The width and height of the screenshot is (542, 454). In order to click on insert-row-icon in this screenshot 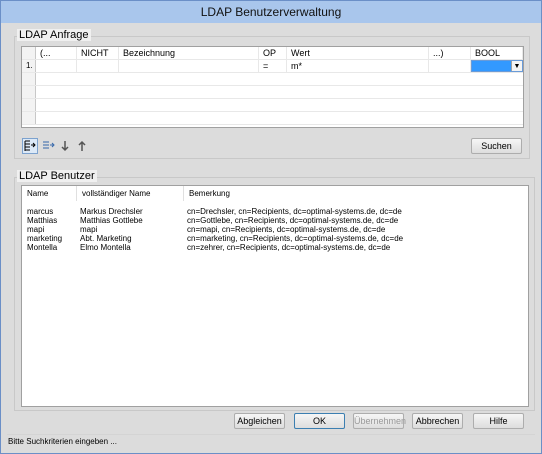, I will do `click(48, 146)`.